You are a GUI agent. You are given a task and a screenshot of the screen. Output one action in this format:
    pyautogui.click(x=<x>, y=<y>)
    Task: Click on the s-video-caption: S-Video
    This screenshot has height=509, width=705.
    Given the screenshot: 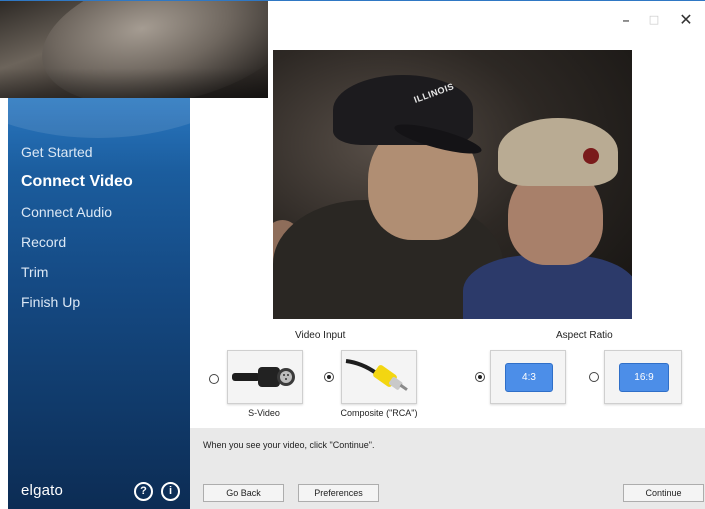 What is the action you would take?
    pyautogui.click(x=264, y=413)
    